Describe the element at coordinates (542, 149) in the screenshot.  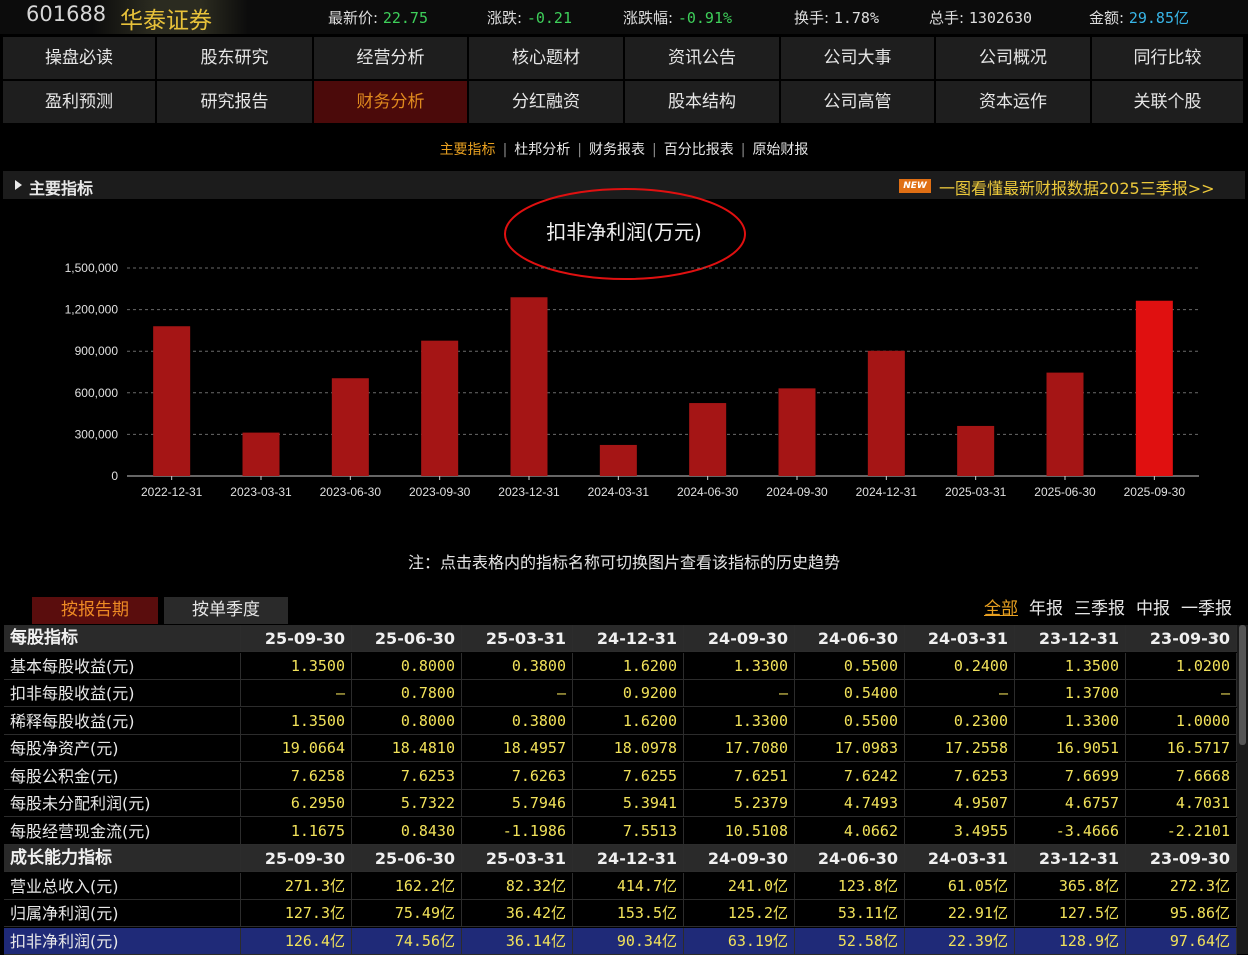
I see `sub-nav-item-2: 杜邦分析` at that location.